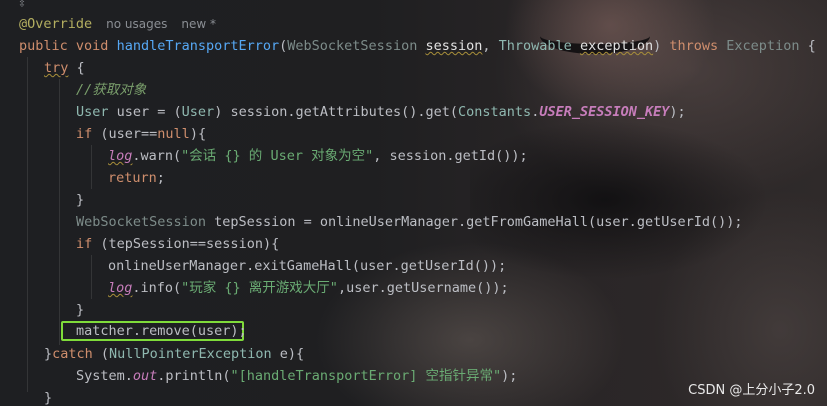 The width and height of the screenshot is (827, 406). What do you see at coordinates (136, 24) in the screenshot?
I see `usages-hint: no usages` at bounding box center [136, 24].